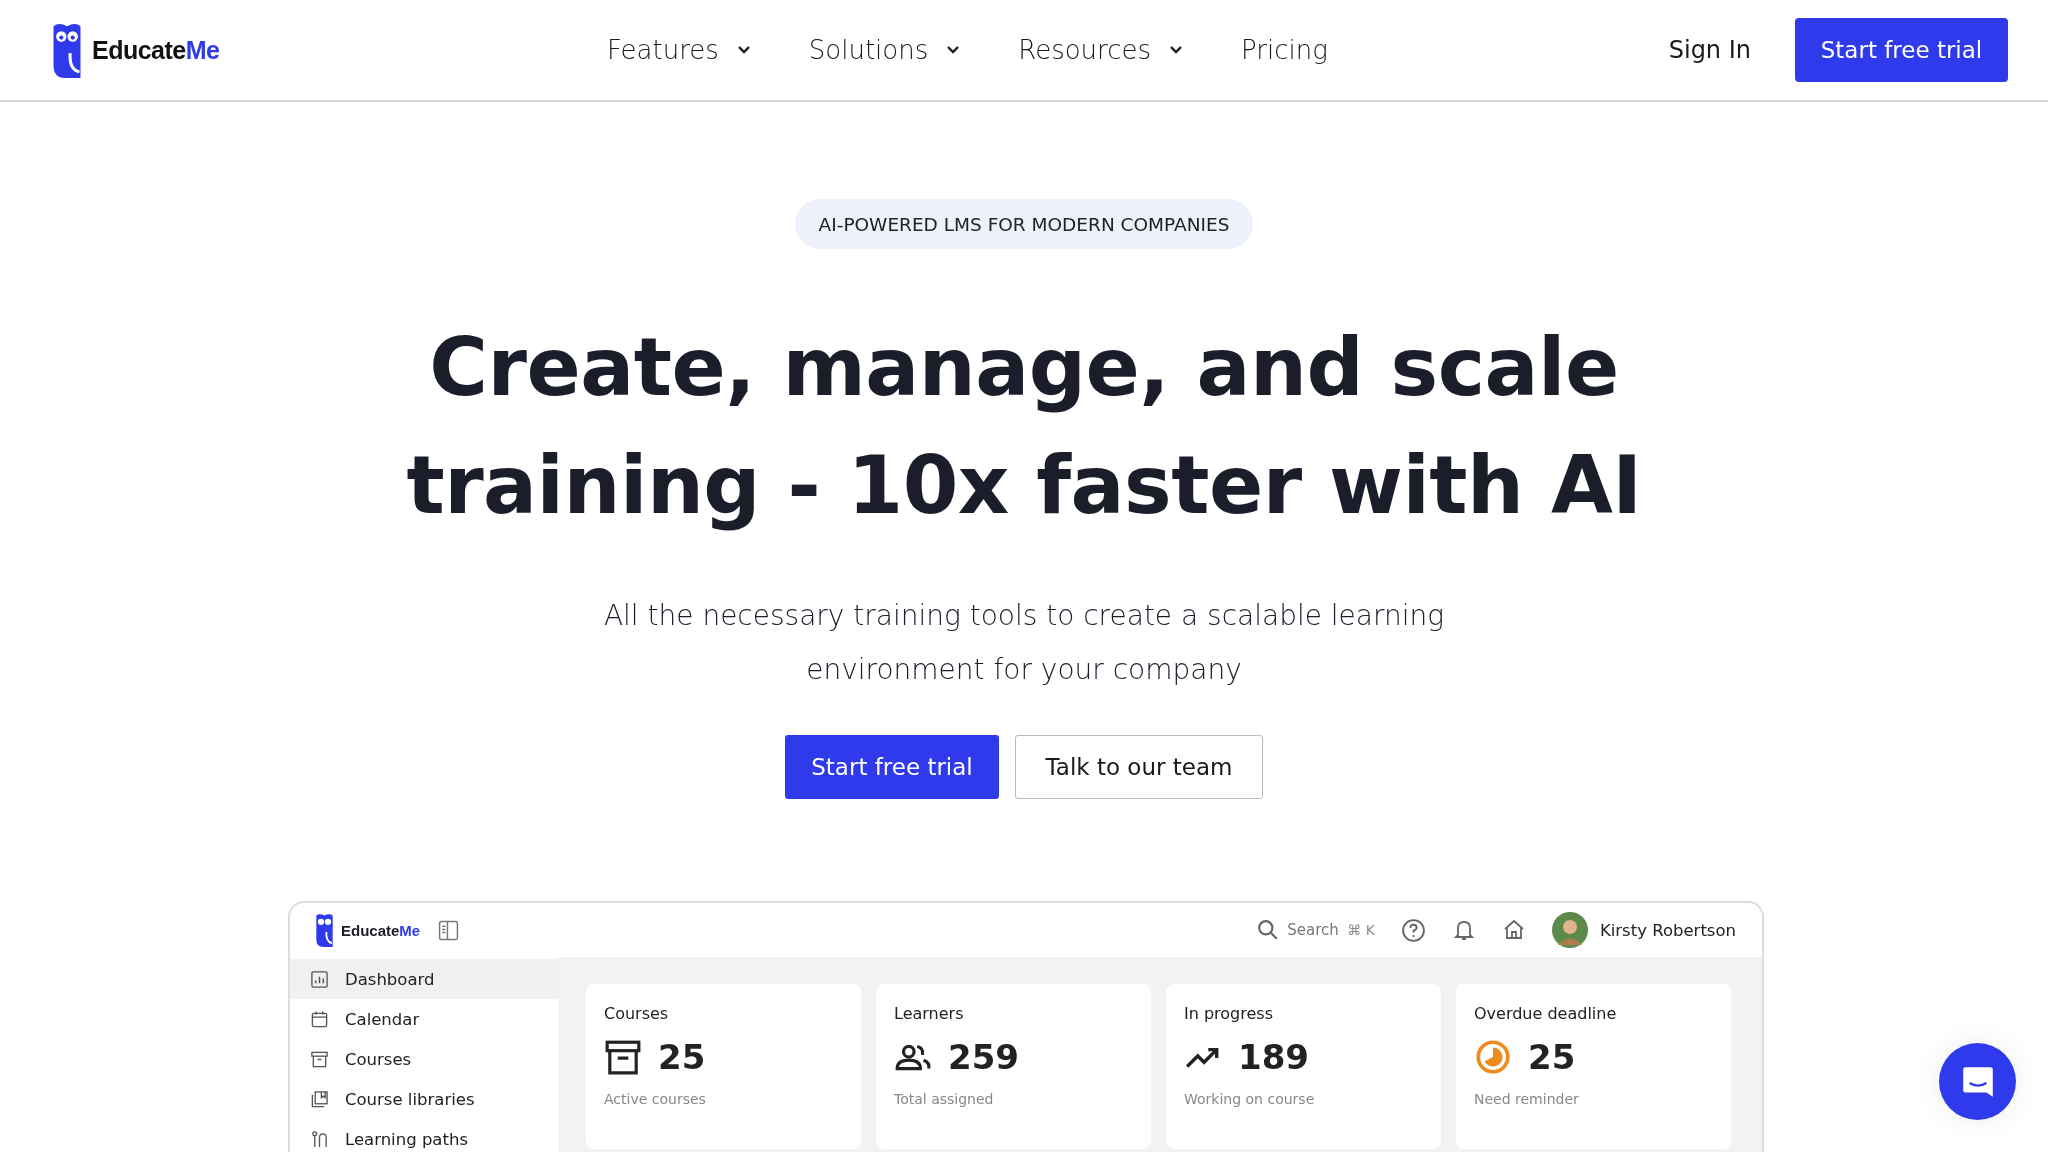 This screenshot has height=1152, width=2048. Describe the element at coordinates (1273, 1057) in the screenshot. I see `stat-value: 189` at that location.